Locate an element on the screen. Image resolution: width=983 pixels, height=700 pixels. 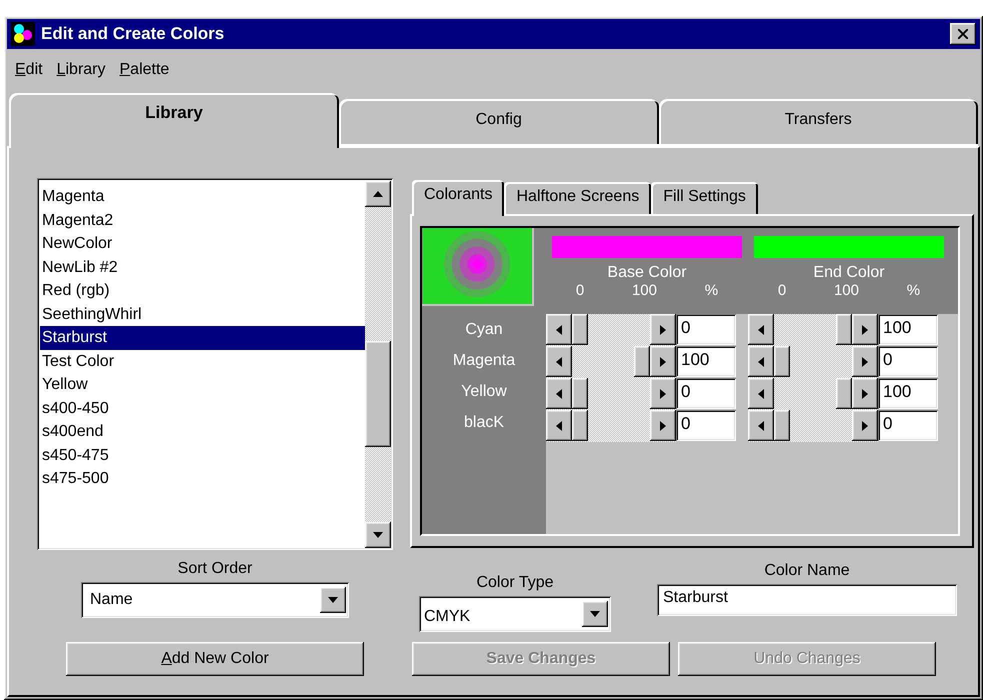
list-item: SeethingWhirl is located at coordinates (202, 314).